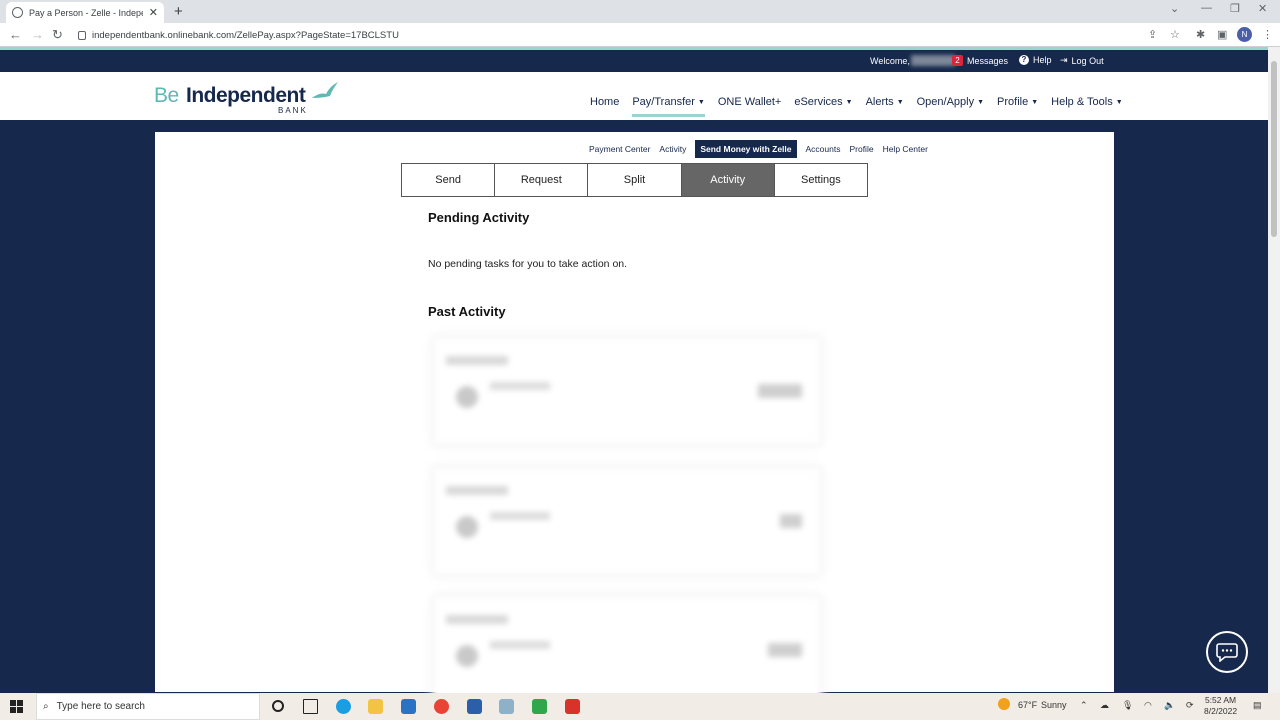  I want to click on reload-icon: ↻, so click(57, 35).